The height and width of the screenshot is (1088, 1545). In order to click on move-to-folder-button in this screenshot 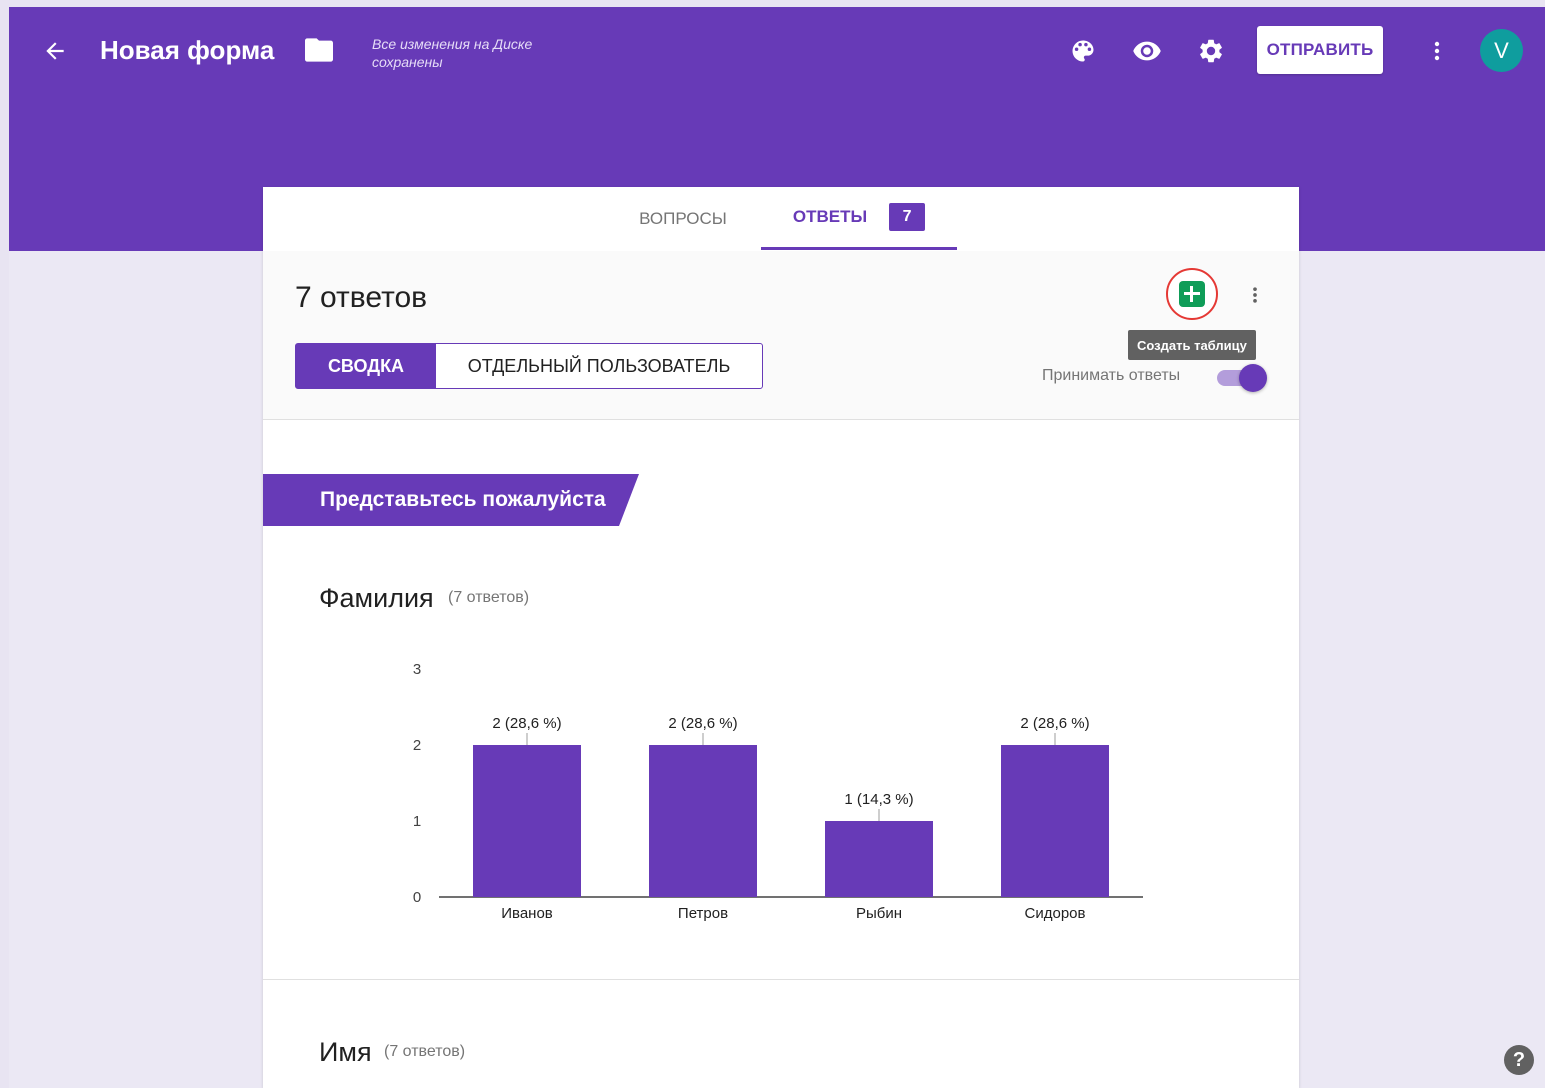, I will do `click(319, 50)`.